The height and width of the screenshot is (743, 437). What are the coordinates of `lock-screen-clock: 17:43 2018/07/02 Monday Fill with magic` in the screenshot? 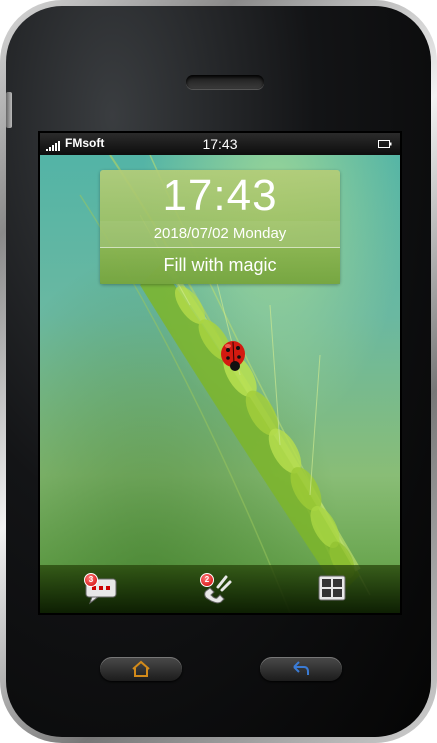 It's located at (220, 227).